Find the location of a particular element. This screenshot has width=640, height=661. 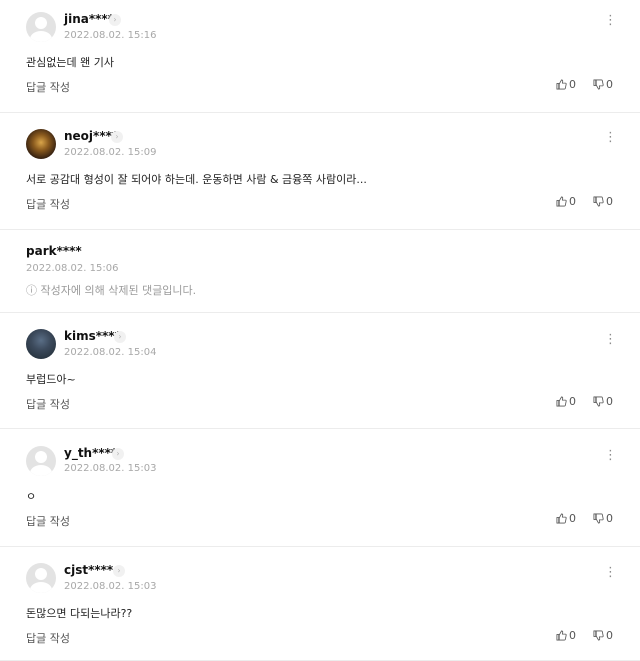

deleted-notice-text: 작성자에 의해 삭제된 댓글입니다. is located at coordinates (118, 290).